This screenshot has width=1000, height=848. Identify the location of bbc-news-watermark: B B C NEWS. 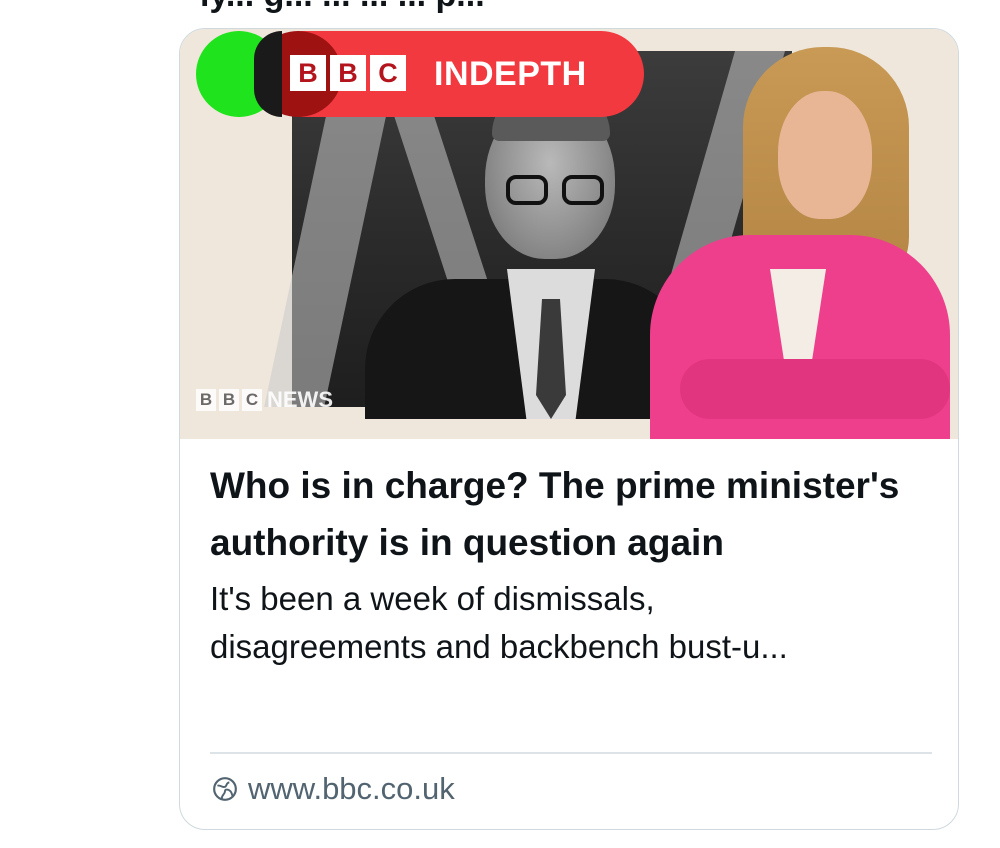
(264, 400).